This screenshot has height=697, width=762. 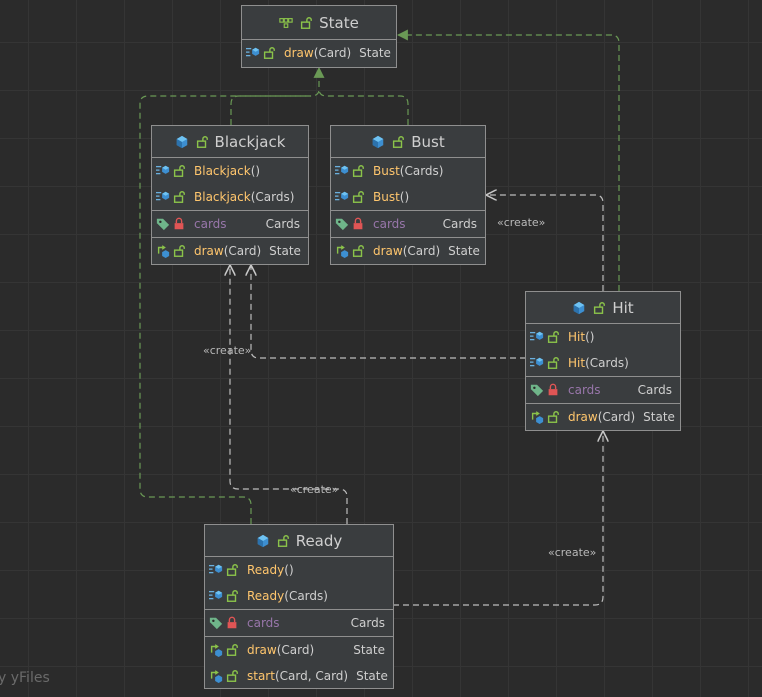 I want to click on constructor-row: Ready(), so click(x=299, y=570).